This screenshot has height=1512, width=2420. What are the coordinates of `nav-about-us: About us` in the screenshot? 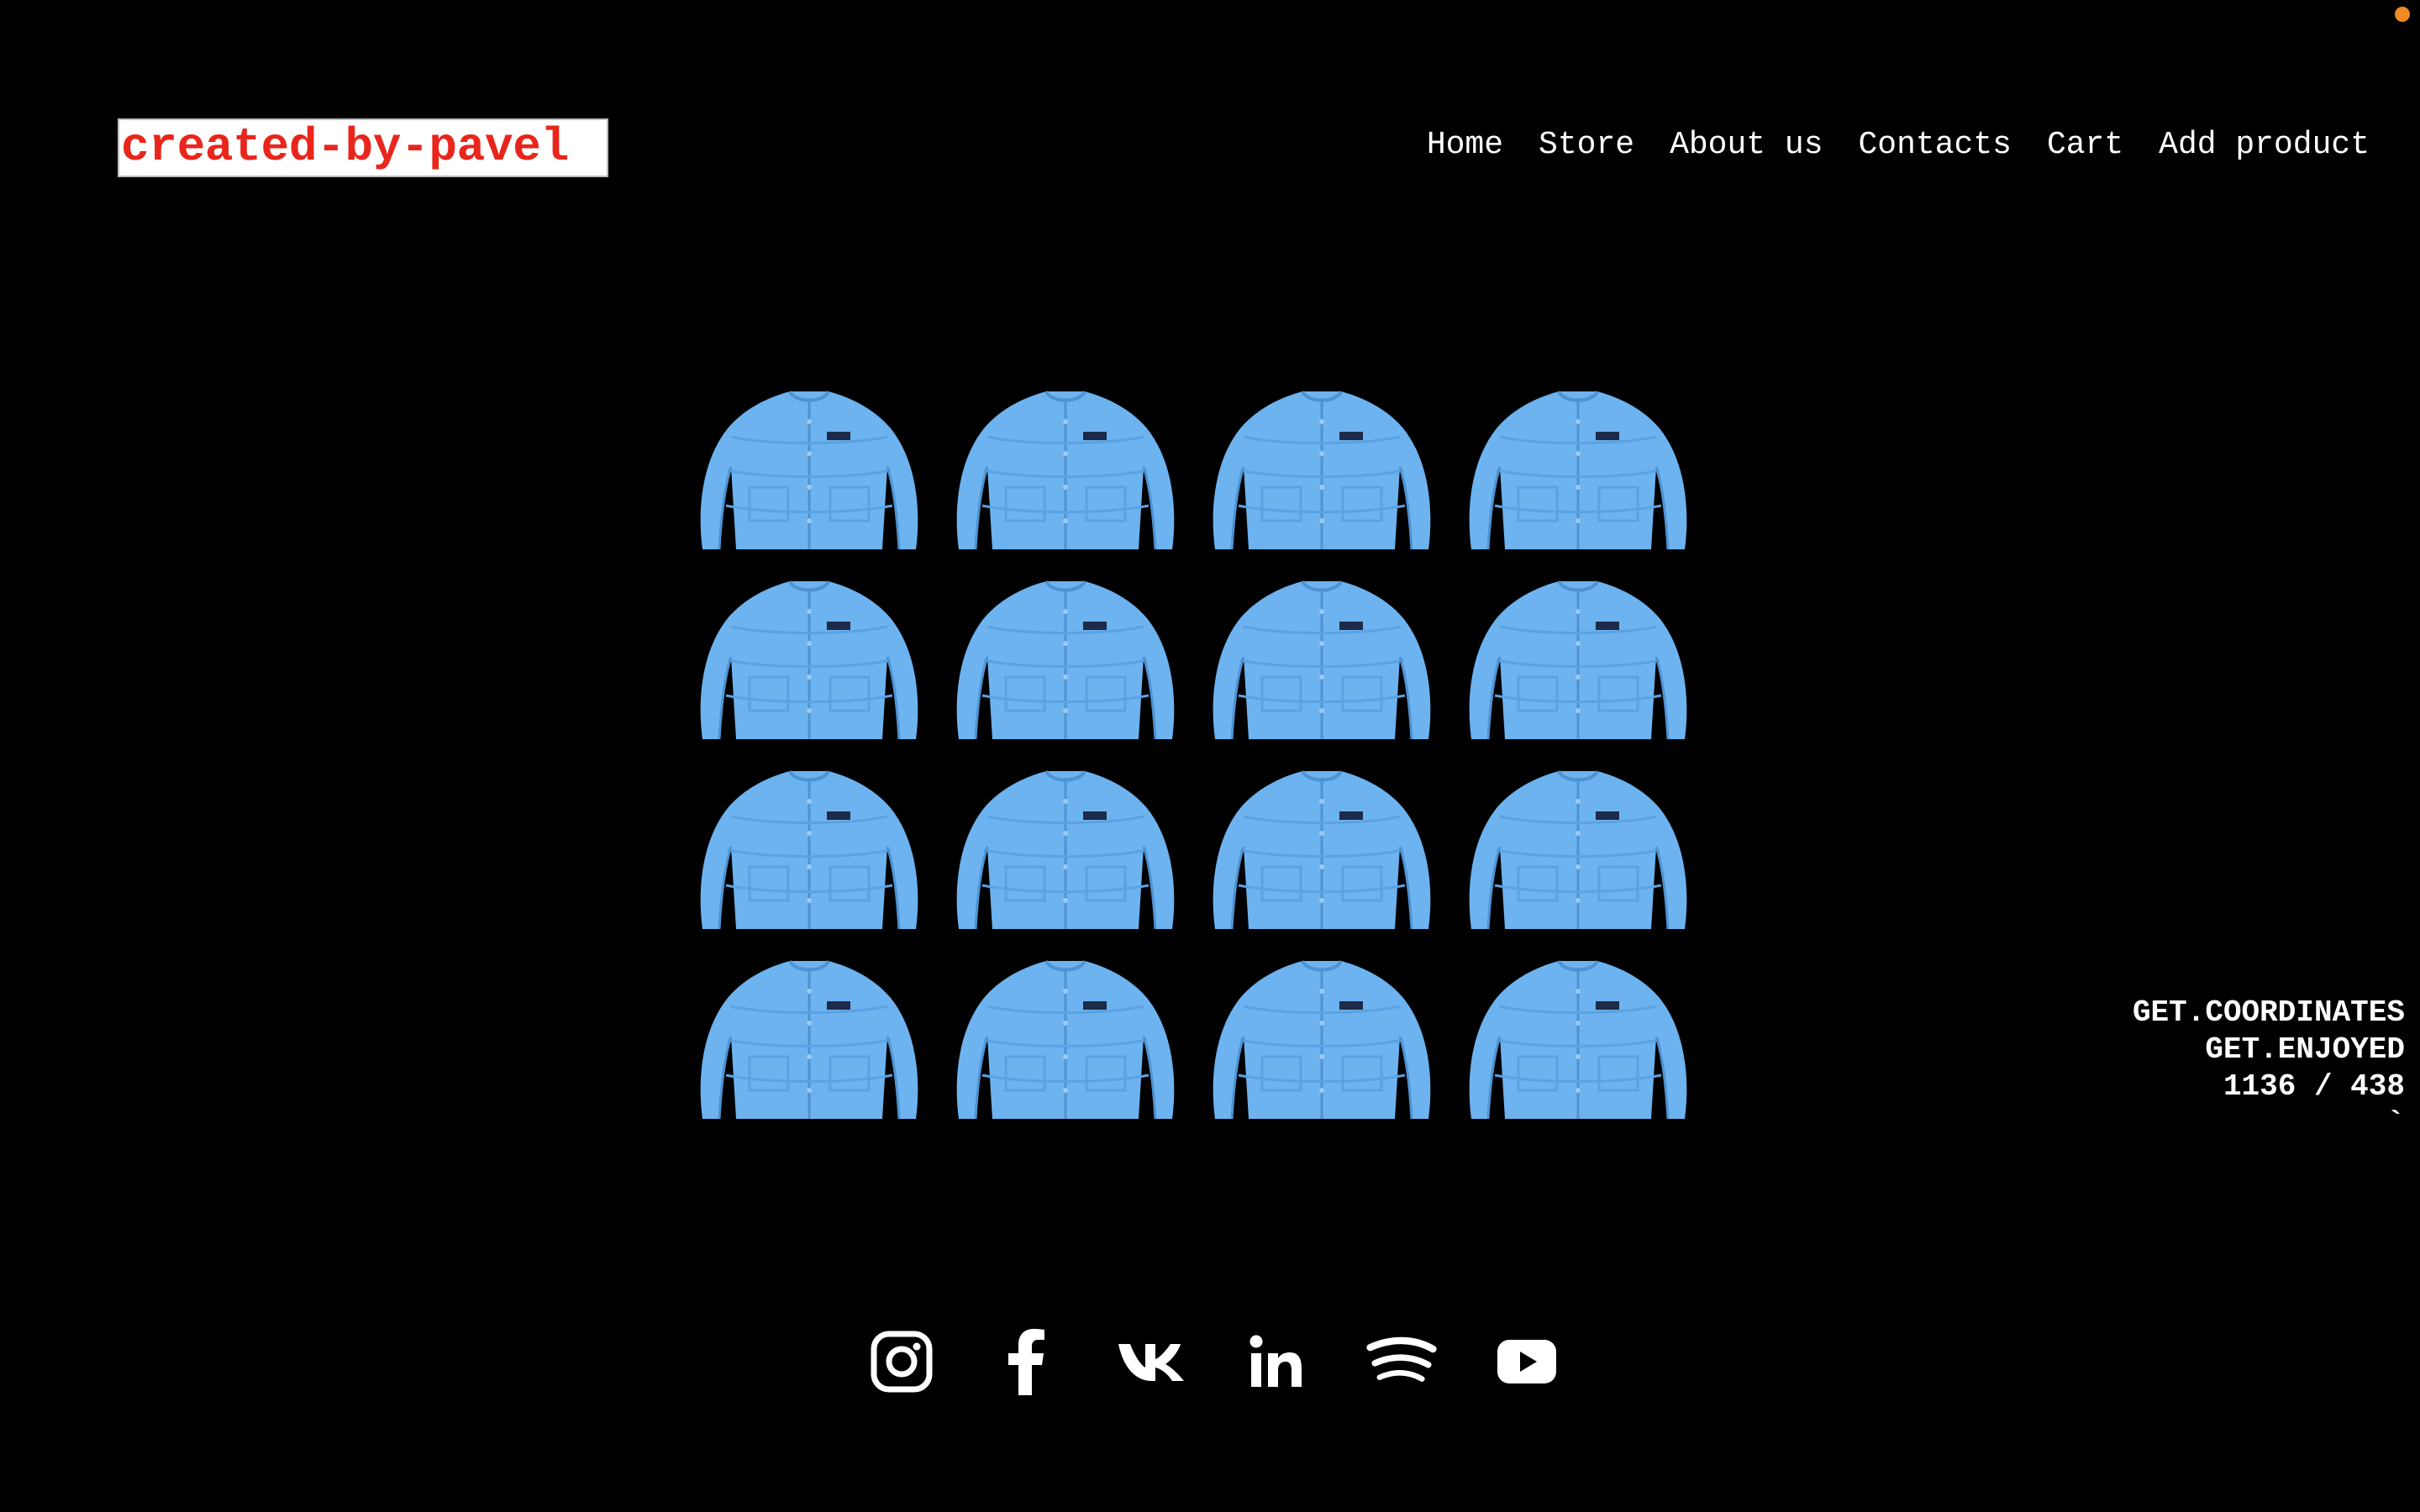 It's located at (1746, 145).